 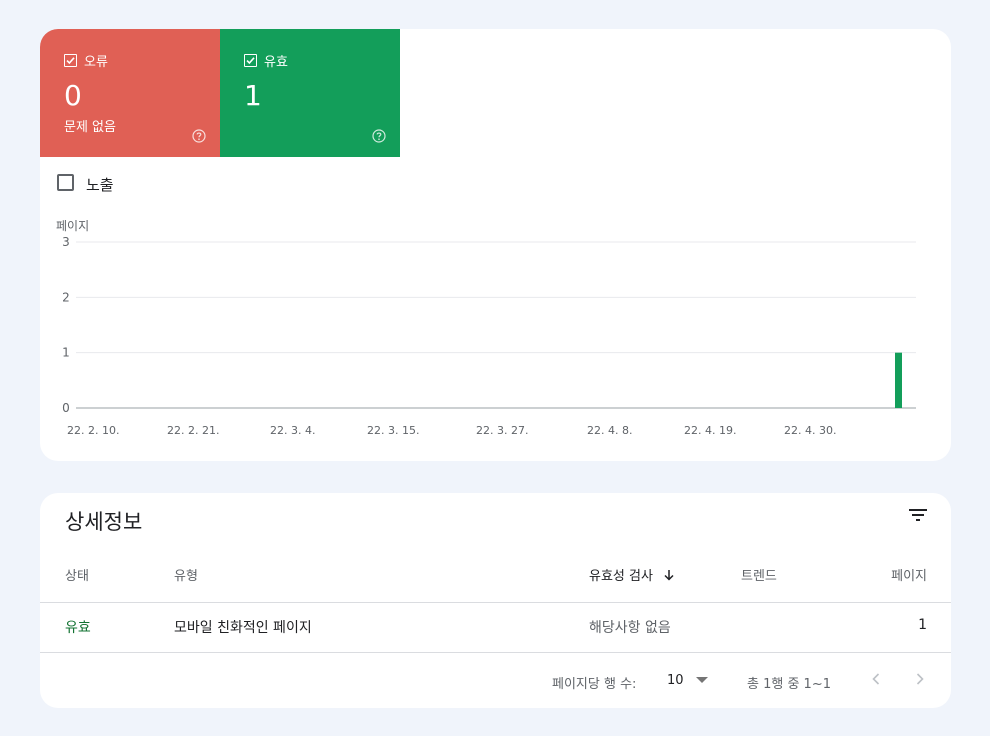 I want to click on chart-bar, so click(x=898, y=380).